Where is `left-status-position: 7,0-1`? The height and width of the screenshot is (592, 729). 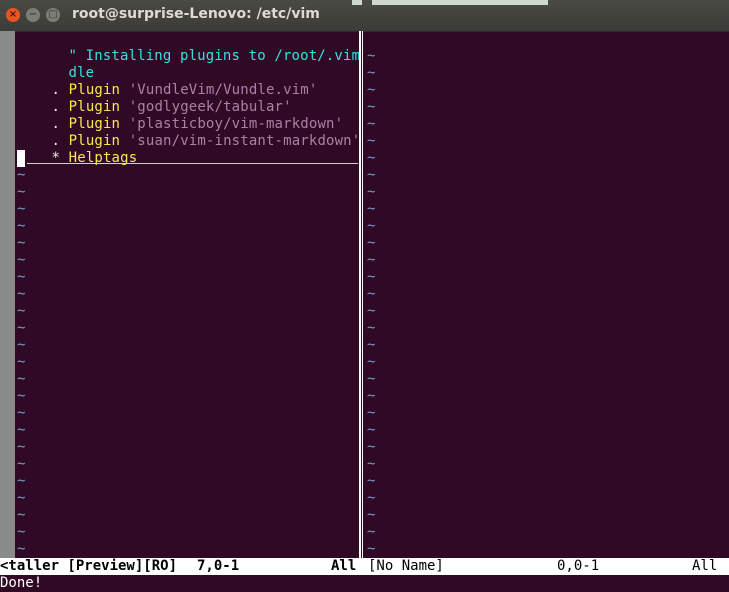 left-status-position: 7,0-1 is located at coordinates (218, 566).